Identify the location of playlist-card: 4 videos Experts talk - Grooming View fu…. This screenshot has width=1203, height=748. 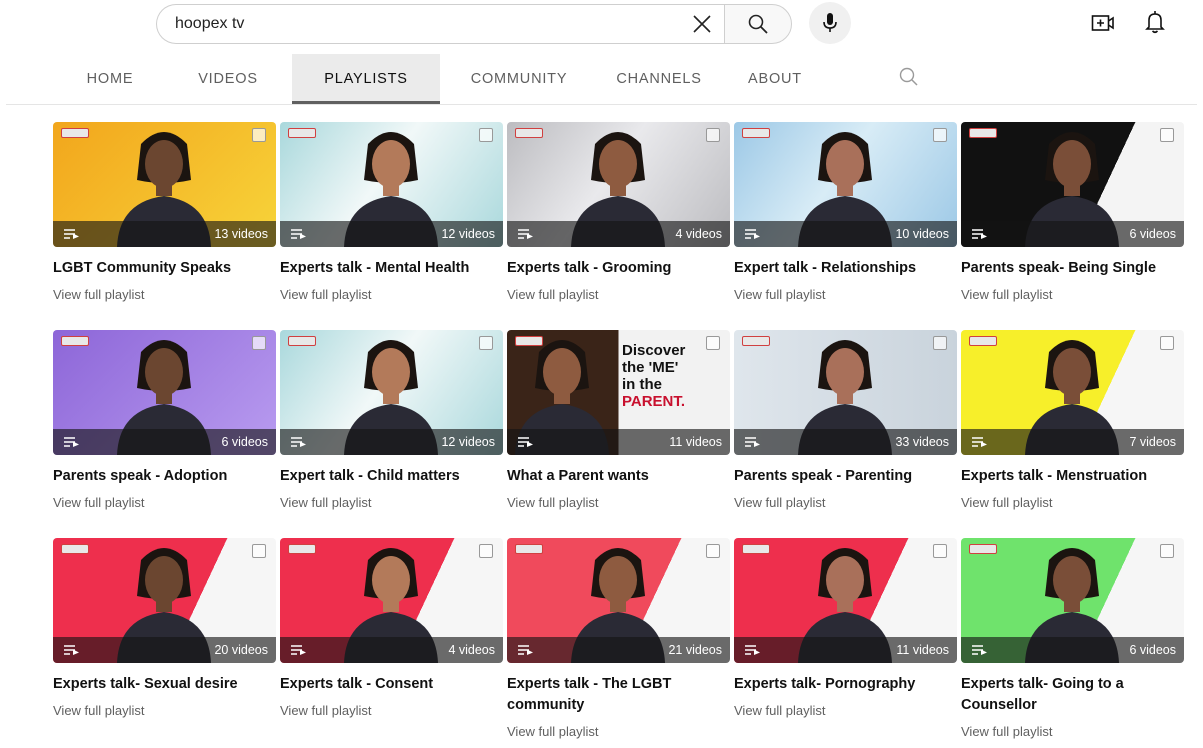
(618, 212).